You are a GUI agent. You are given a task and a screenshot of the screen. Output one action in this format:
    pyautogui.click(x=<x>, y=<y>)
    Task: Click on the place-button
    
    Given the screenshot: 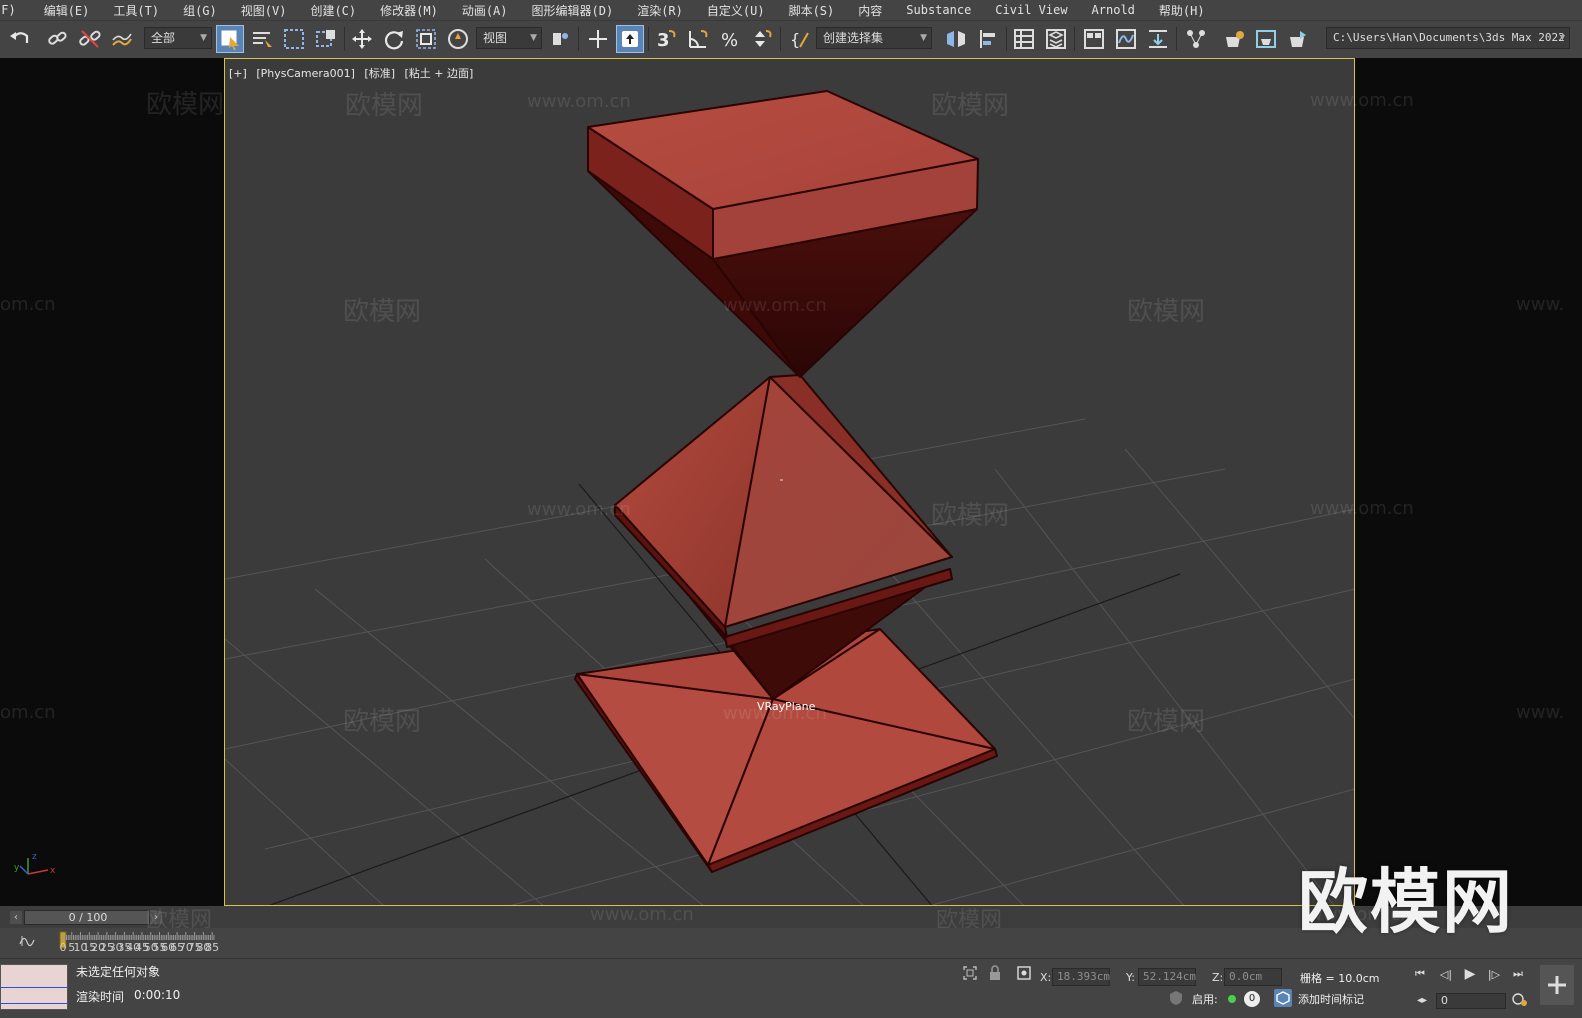 What is the action you would take?
    pyautogui.click(x=458, y=39)
    